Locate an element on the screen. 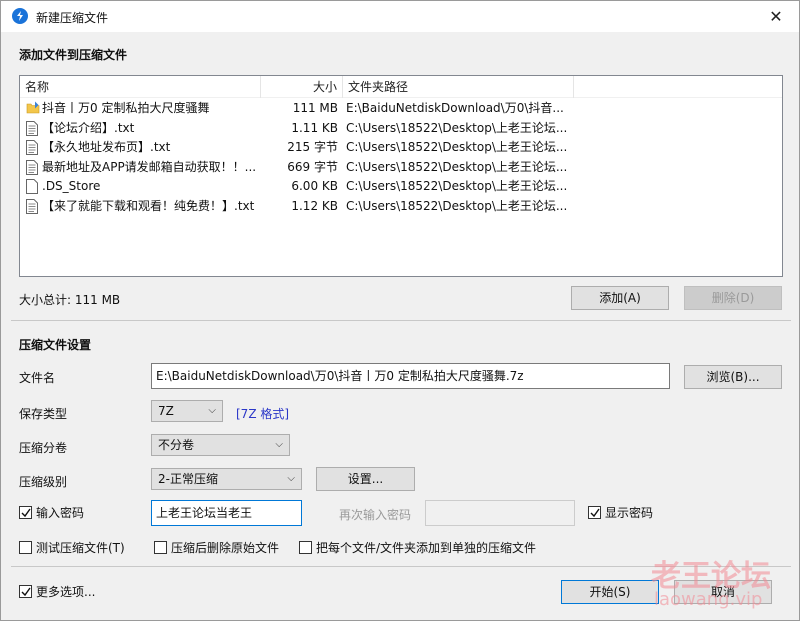  filename-label: 文件名 is located at coordinates (37, 378).